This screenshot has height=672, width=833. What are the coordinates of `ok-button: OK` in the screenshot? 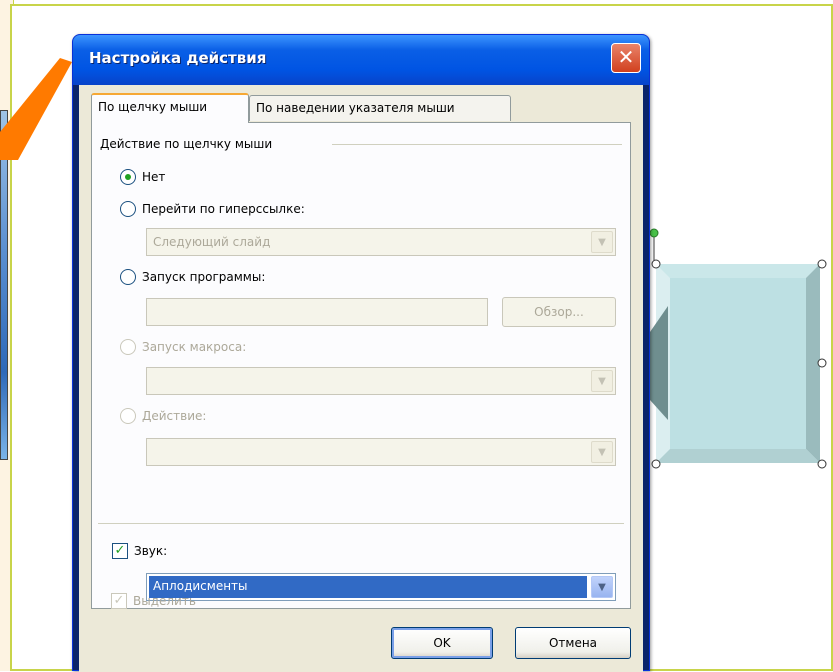 It's located at (442, 643).